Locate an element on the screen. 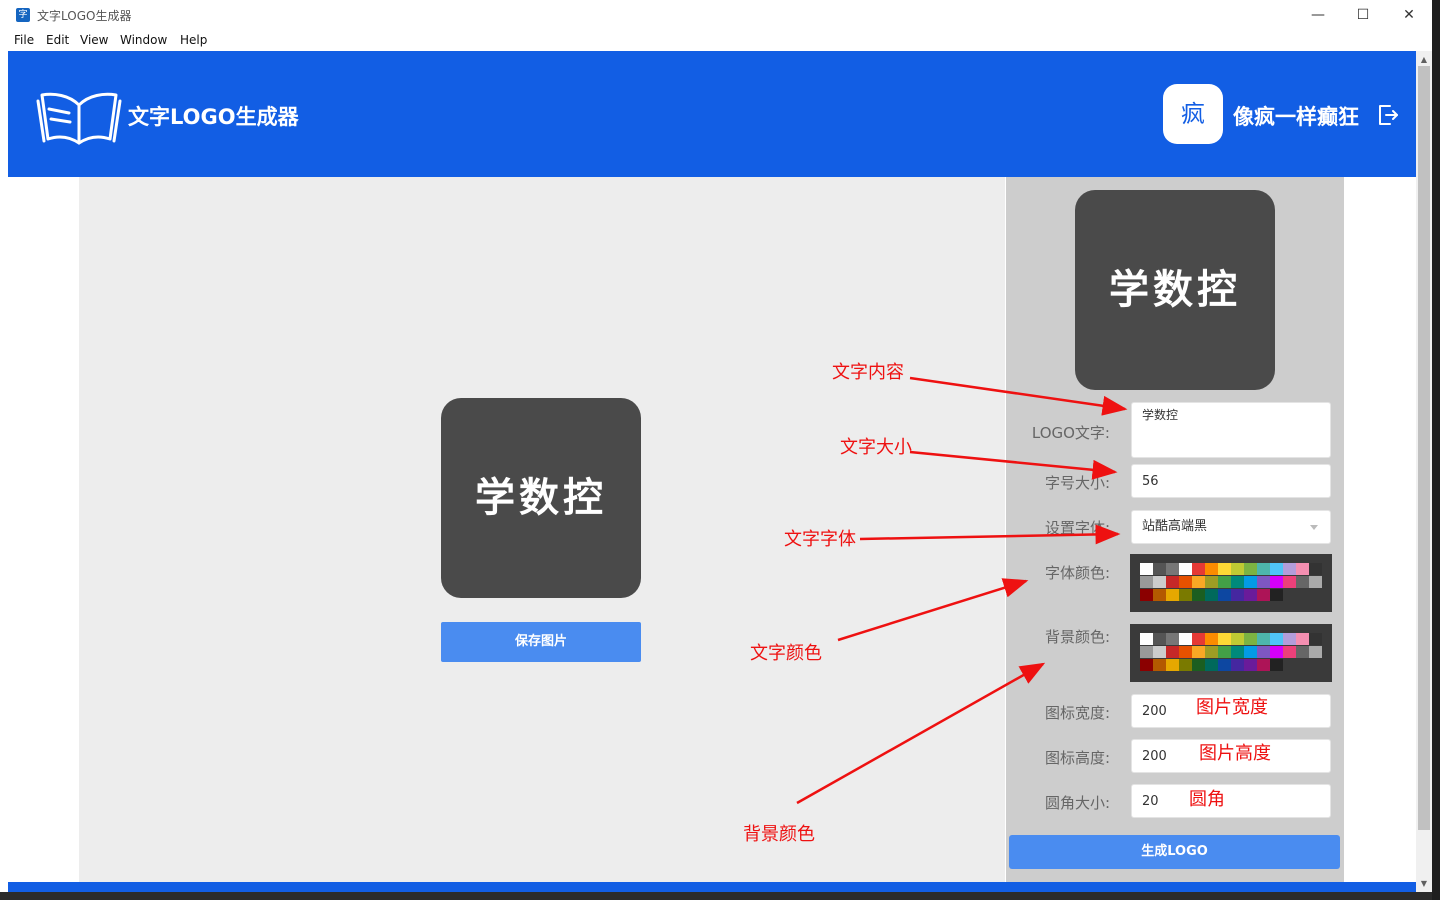 This screenshot has height=900, width=1440. scroll-down-arrow-icon: ▼ is located at coordinates (1424, 884).